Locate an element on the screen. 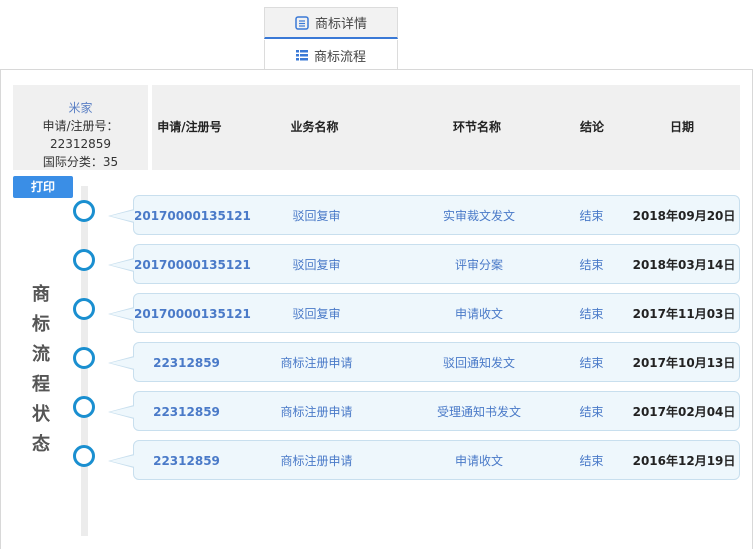  title-char: 状 is located at coordinates (41, 414).